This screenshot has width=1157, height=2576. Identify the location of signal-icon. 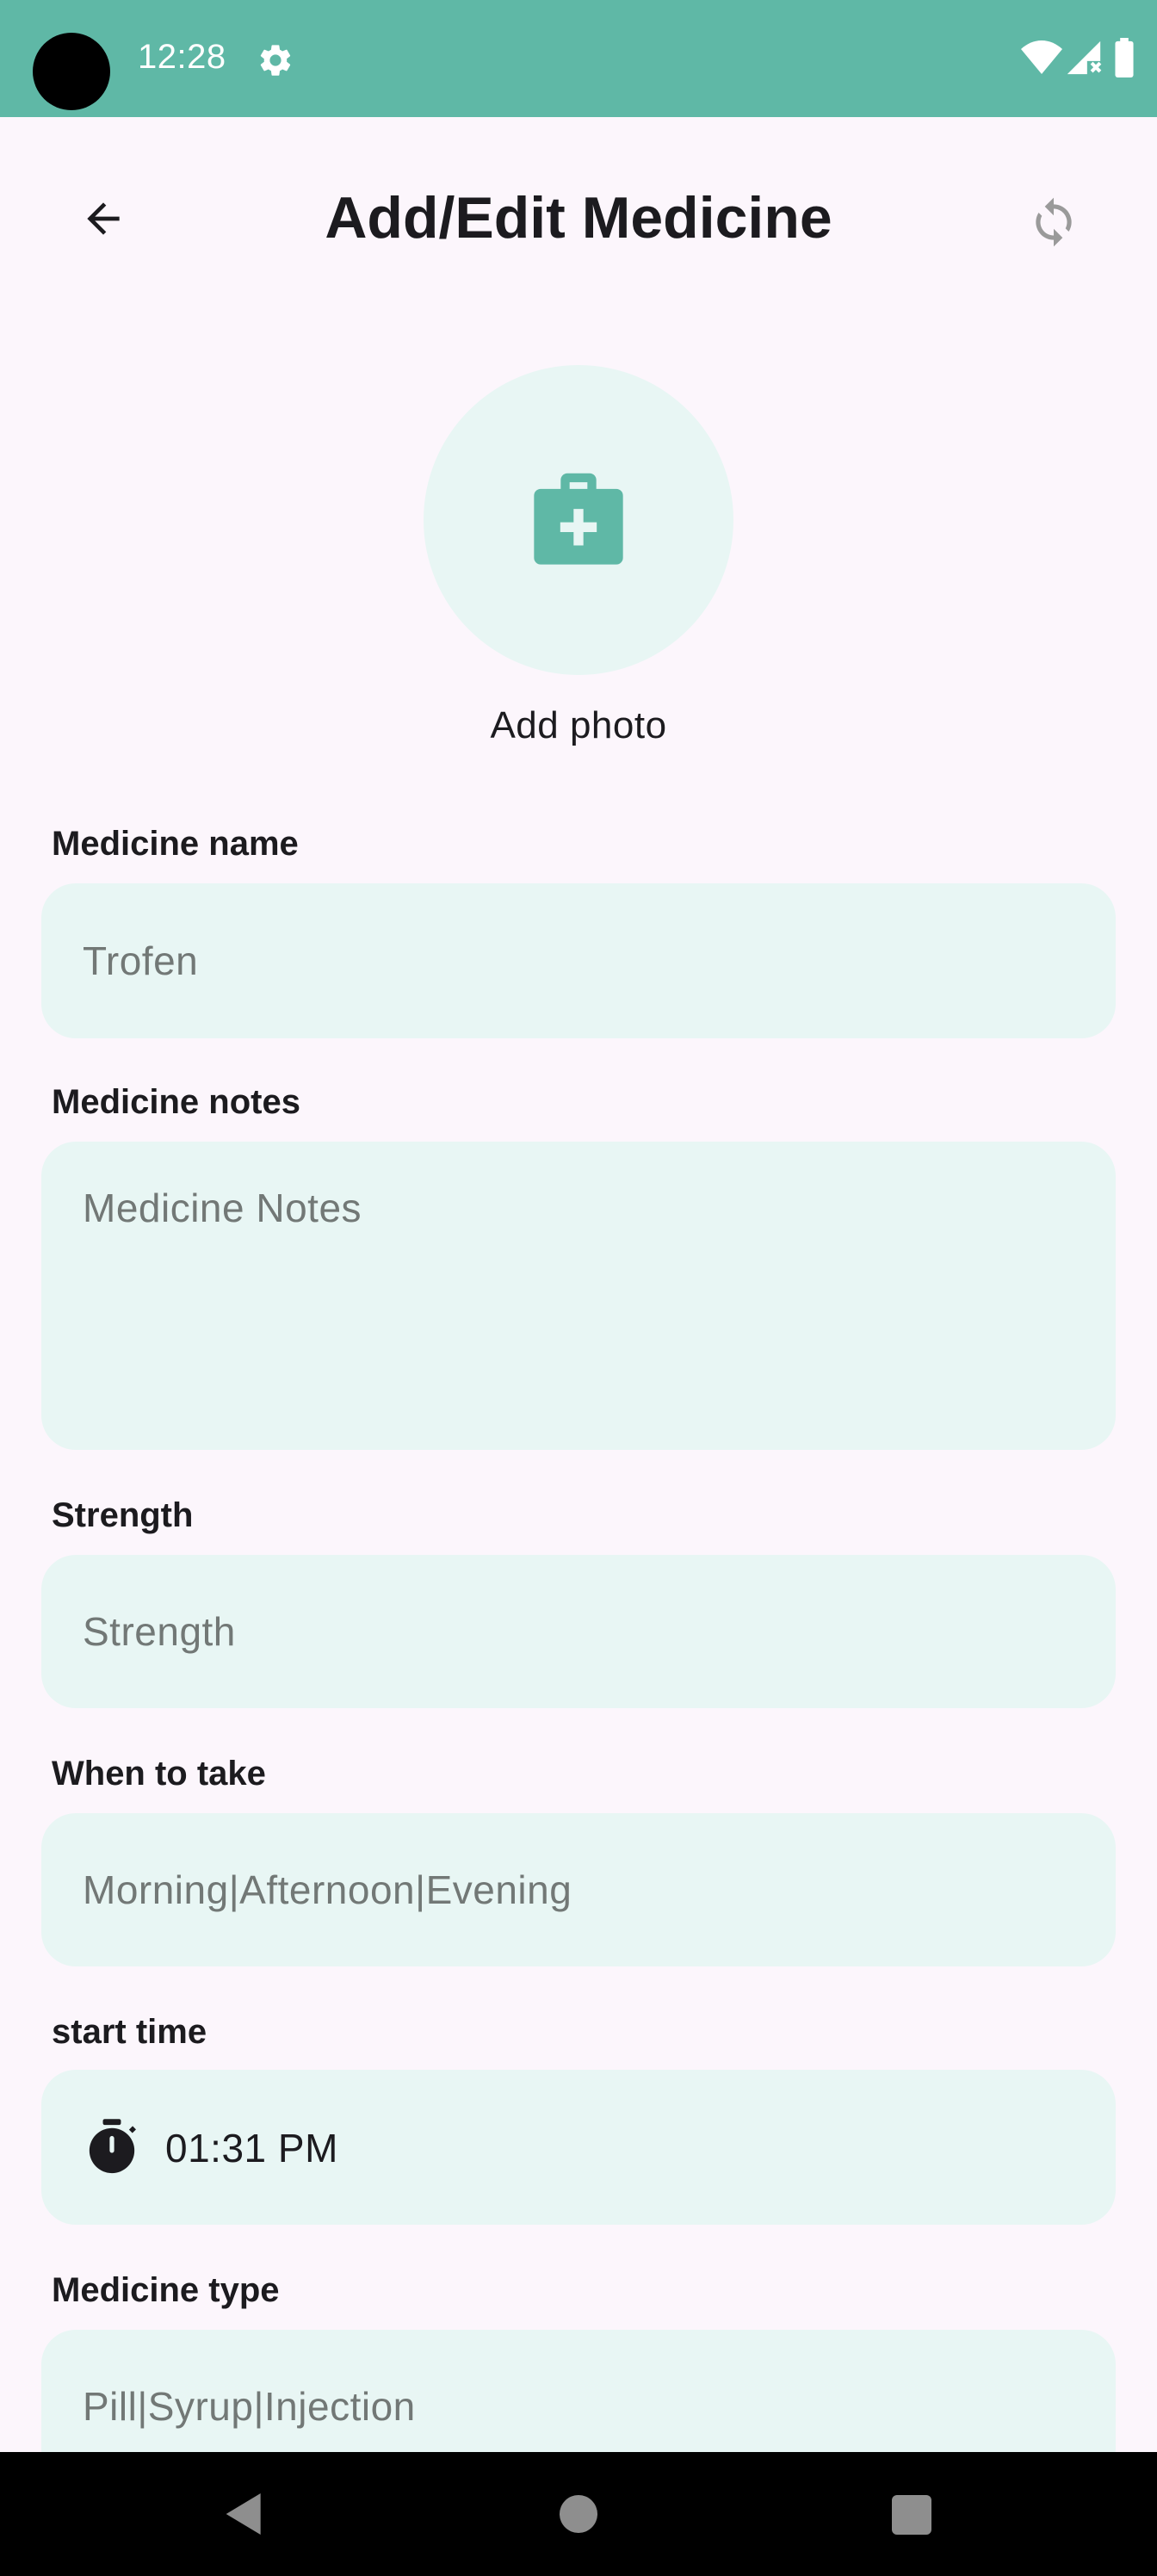
(1085, 58).